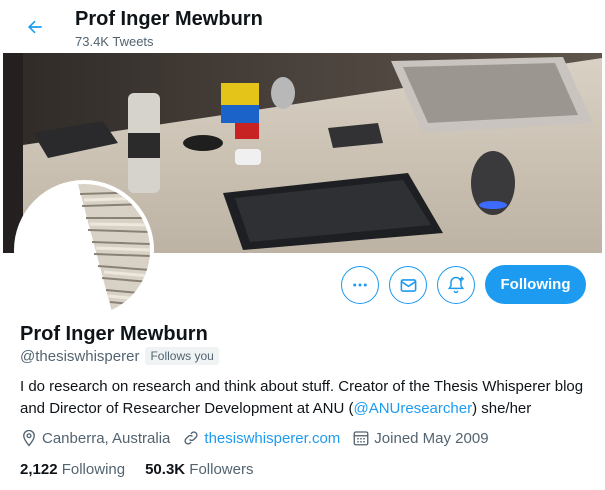 This screenshot has height=490, width=605. What do you see at coordinates (29, 438) in the screenshot?
I see `location-icon` at bounding box center [29, 438].